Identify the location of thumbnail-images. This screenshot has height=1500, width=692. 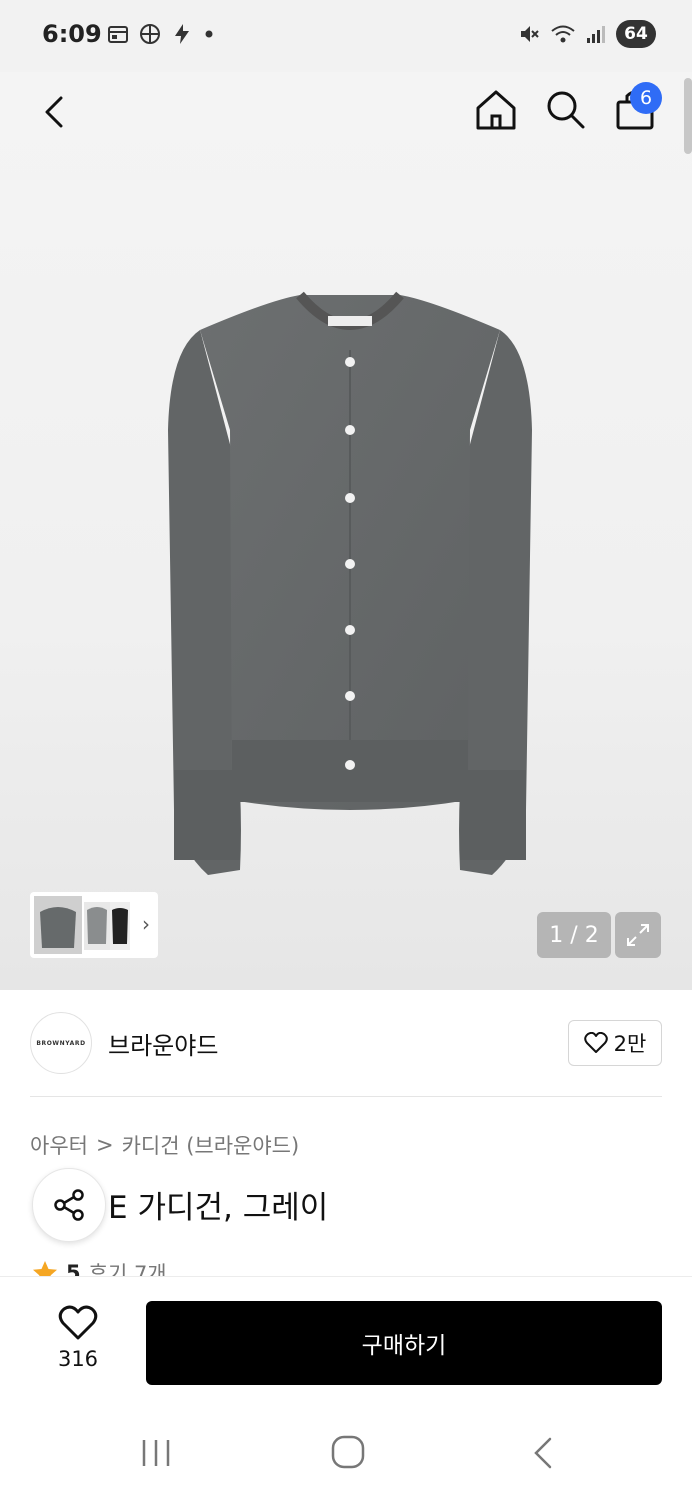
(82, 925).